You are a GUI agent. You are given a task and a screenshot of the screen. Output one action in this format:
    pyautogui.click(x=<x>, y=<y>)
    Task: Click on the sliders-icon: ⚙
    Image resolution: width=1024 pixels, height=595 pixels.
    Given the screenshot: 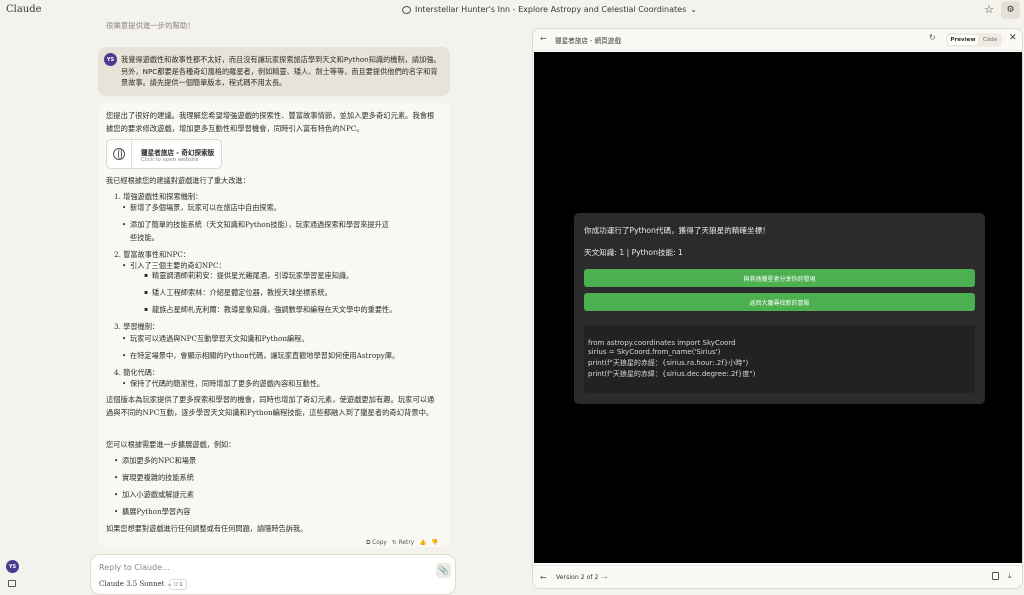 What is the action you would take?
    pyautogui.click(x=1010, y=10)
    